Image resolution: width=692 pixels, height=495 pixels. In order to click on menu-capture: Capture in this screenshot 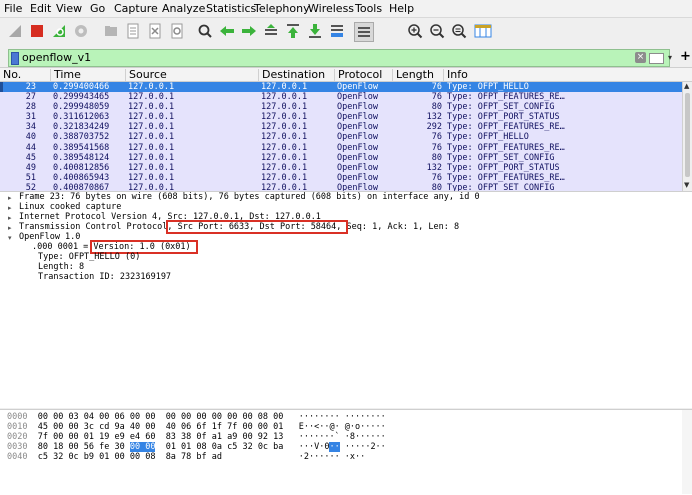, I will do `click(136, 8)`.